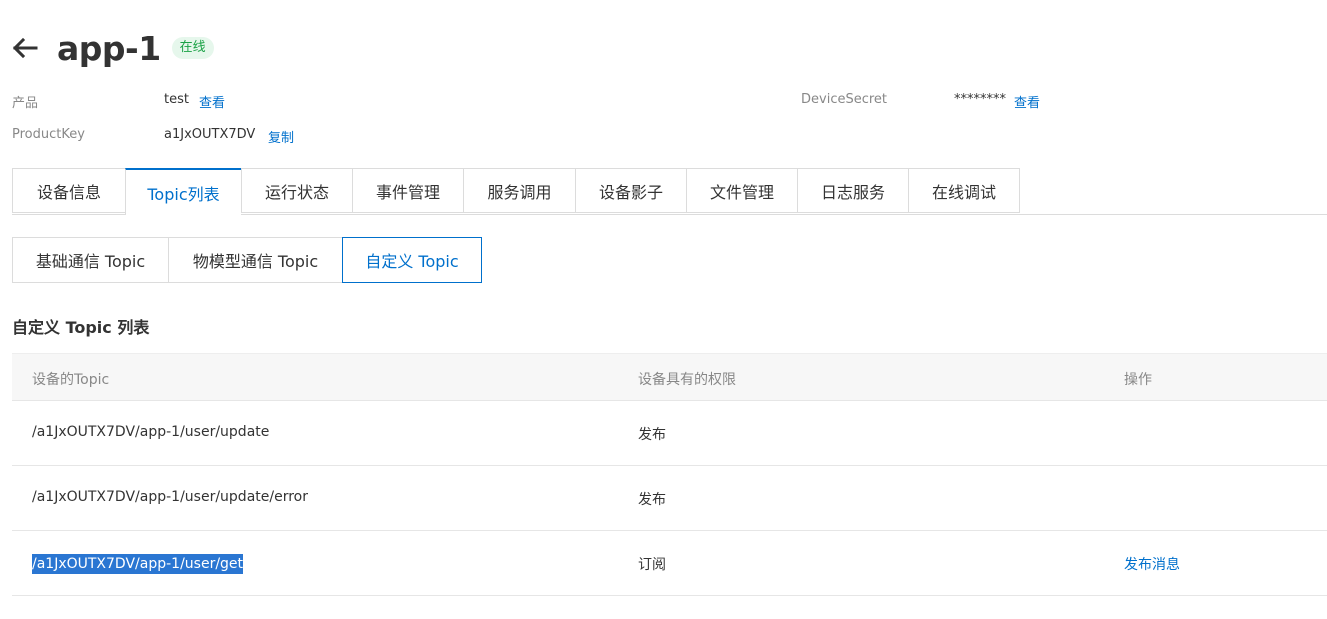 Image resolution: width=1327 pixels, height=619 pixels. I want to click on permission-cell: 订阅, so click(652, 565).